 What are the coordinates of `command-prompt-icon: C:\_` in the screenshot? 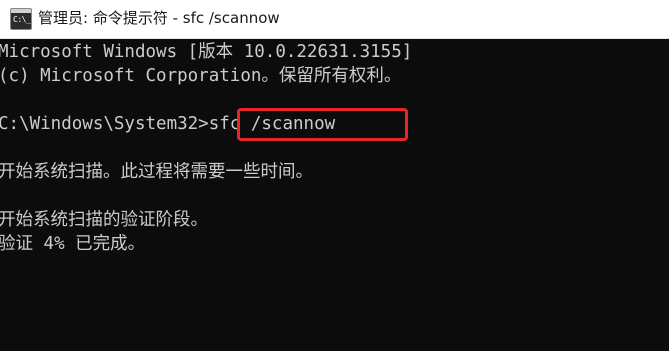 It's located at (21, 19).